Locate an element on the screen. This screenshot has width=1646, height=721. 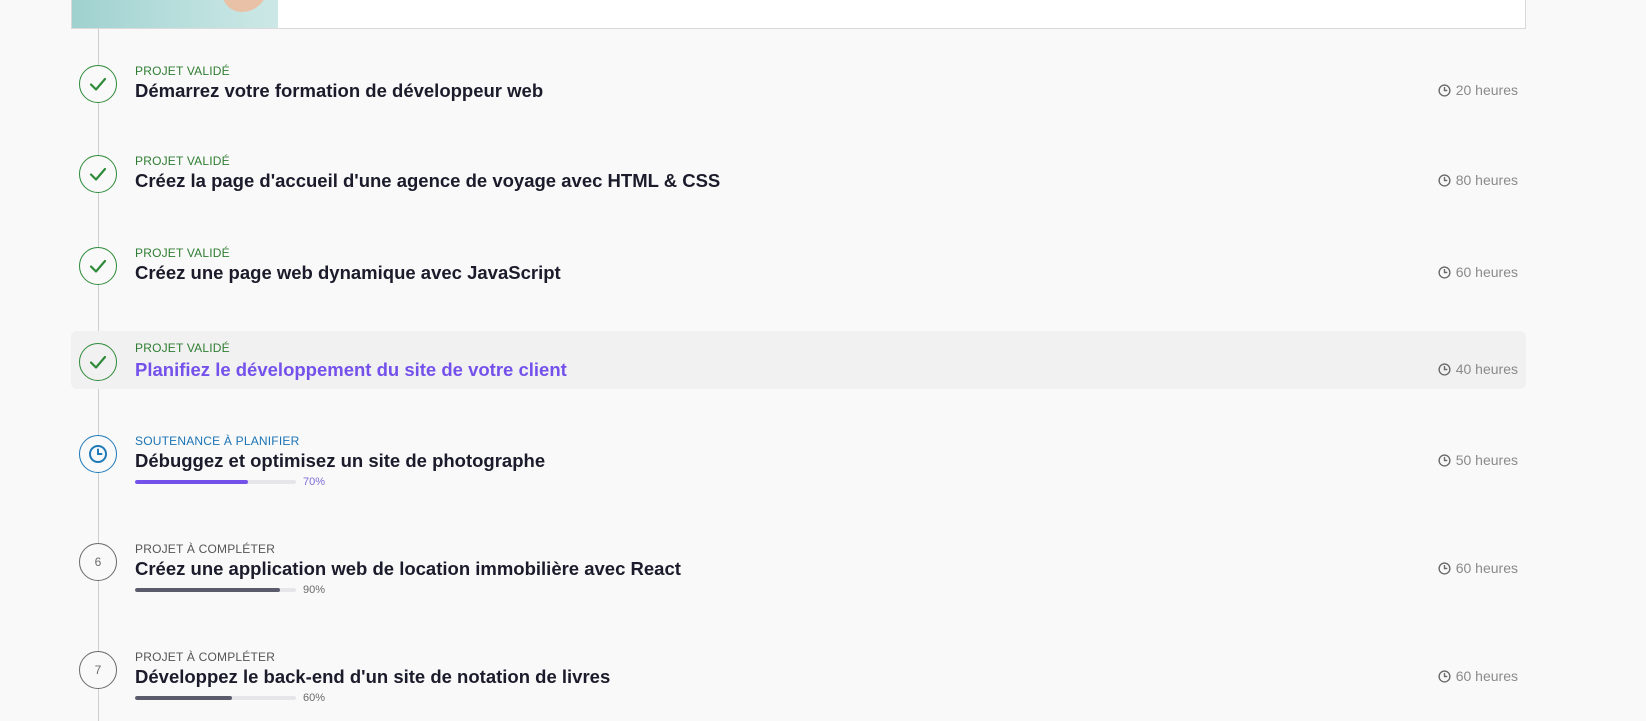
project-duration: 20 heures is located at coordinates (1478, 90).